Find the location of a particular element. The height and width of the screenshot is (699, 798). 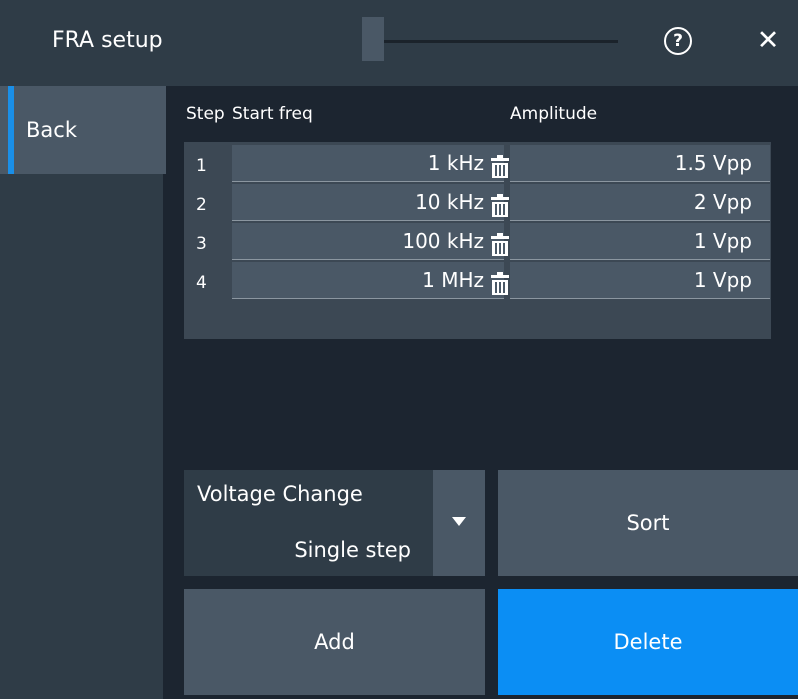

transparency-slider-track is located at coordinates (500, 41).